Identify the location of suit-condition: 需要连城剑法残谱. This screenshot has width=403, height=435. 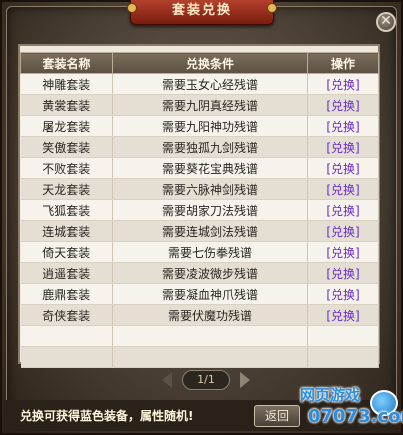
(210, 231).